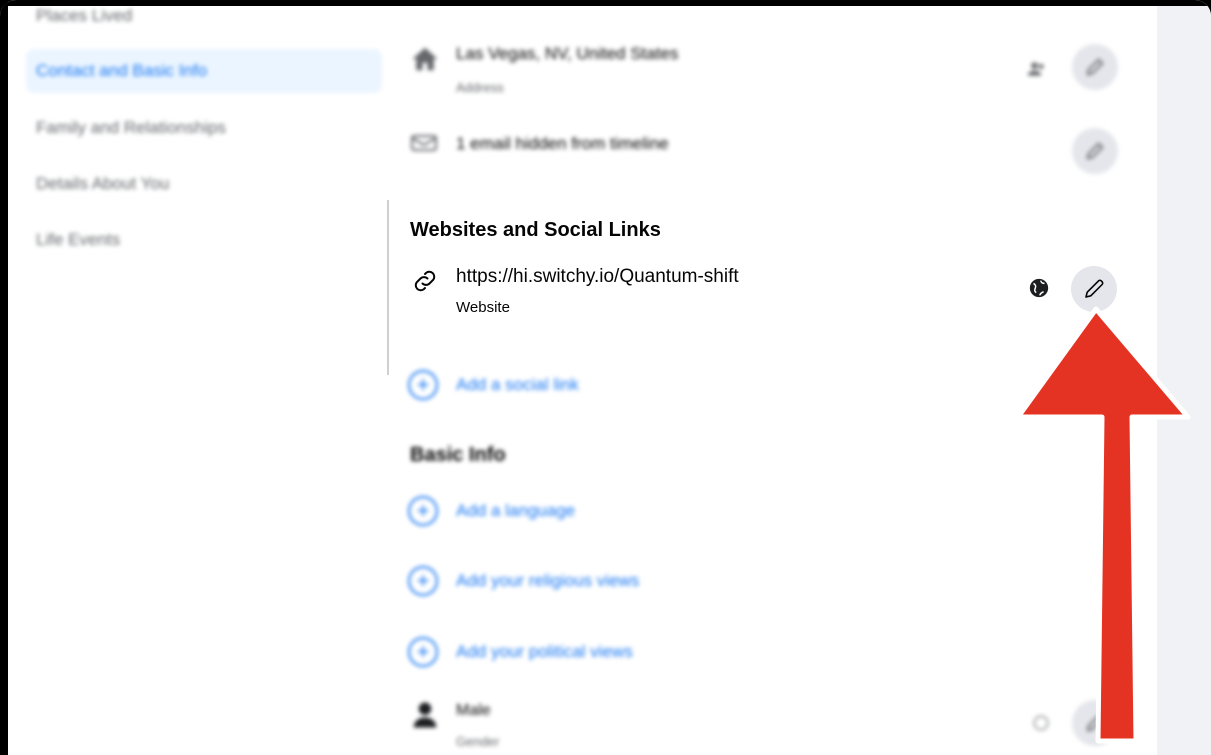 Image resolution: width=1211 pixels, height=755 pixels. I want to click on edit-email-button, so click(1095, 151).